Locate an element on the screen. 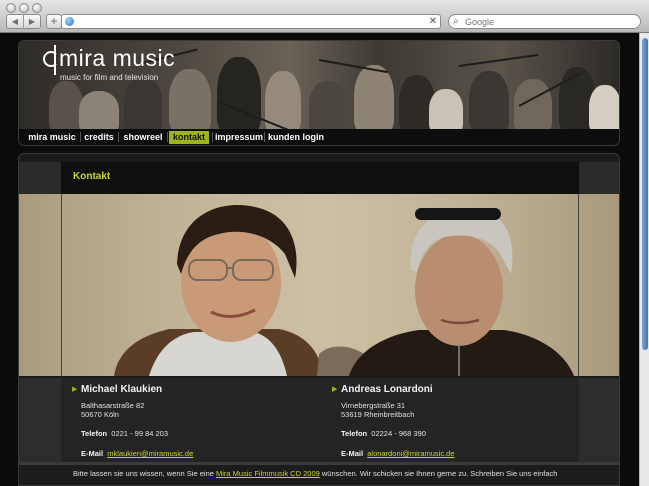 The height and width of the screenshot is (486, 649). email-link: alonardoni@miramusic.de is located at coordinates (410, 453).